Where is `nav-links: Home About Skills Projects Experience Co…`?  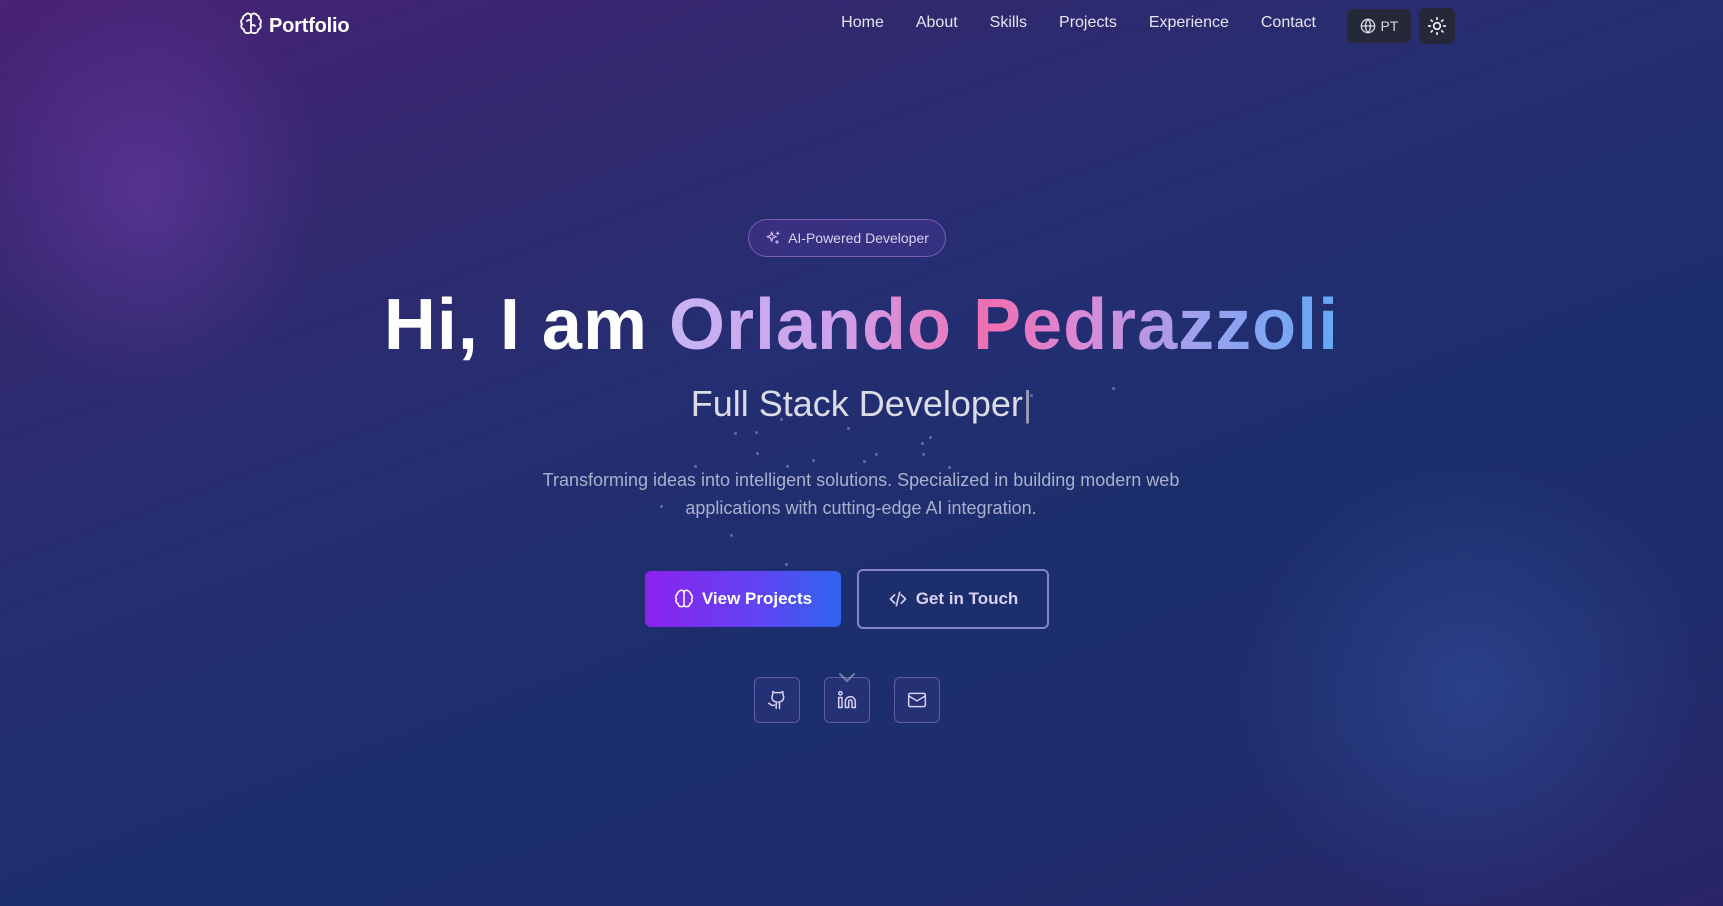
nav-links: Home About Skills Projects Experience Co… is located at coordinates (1078, 23).